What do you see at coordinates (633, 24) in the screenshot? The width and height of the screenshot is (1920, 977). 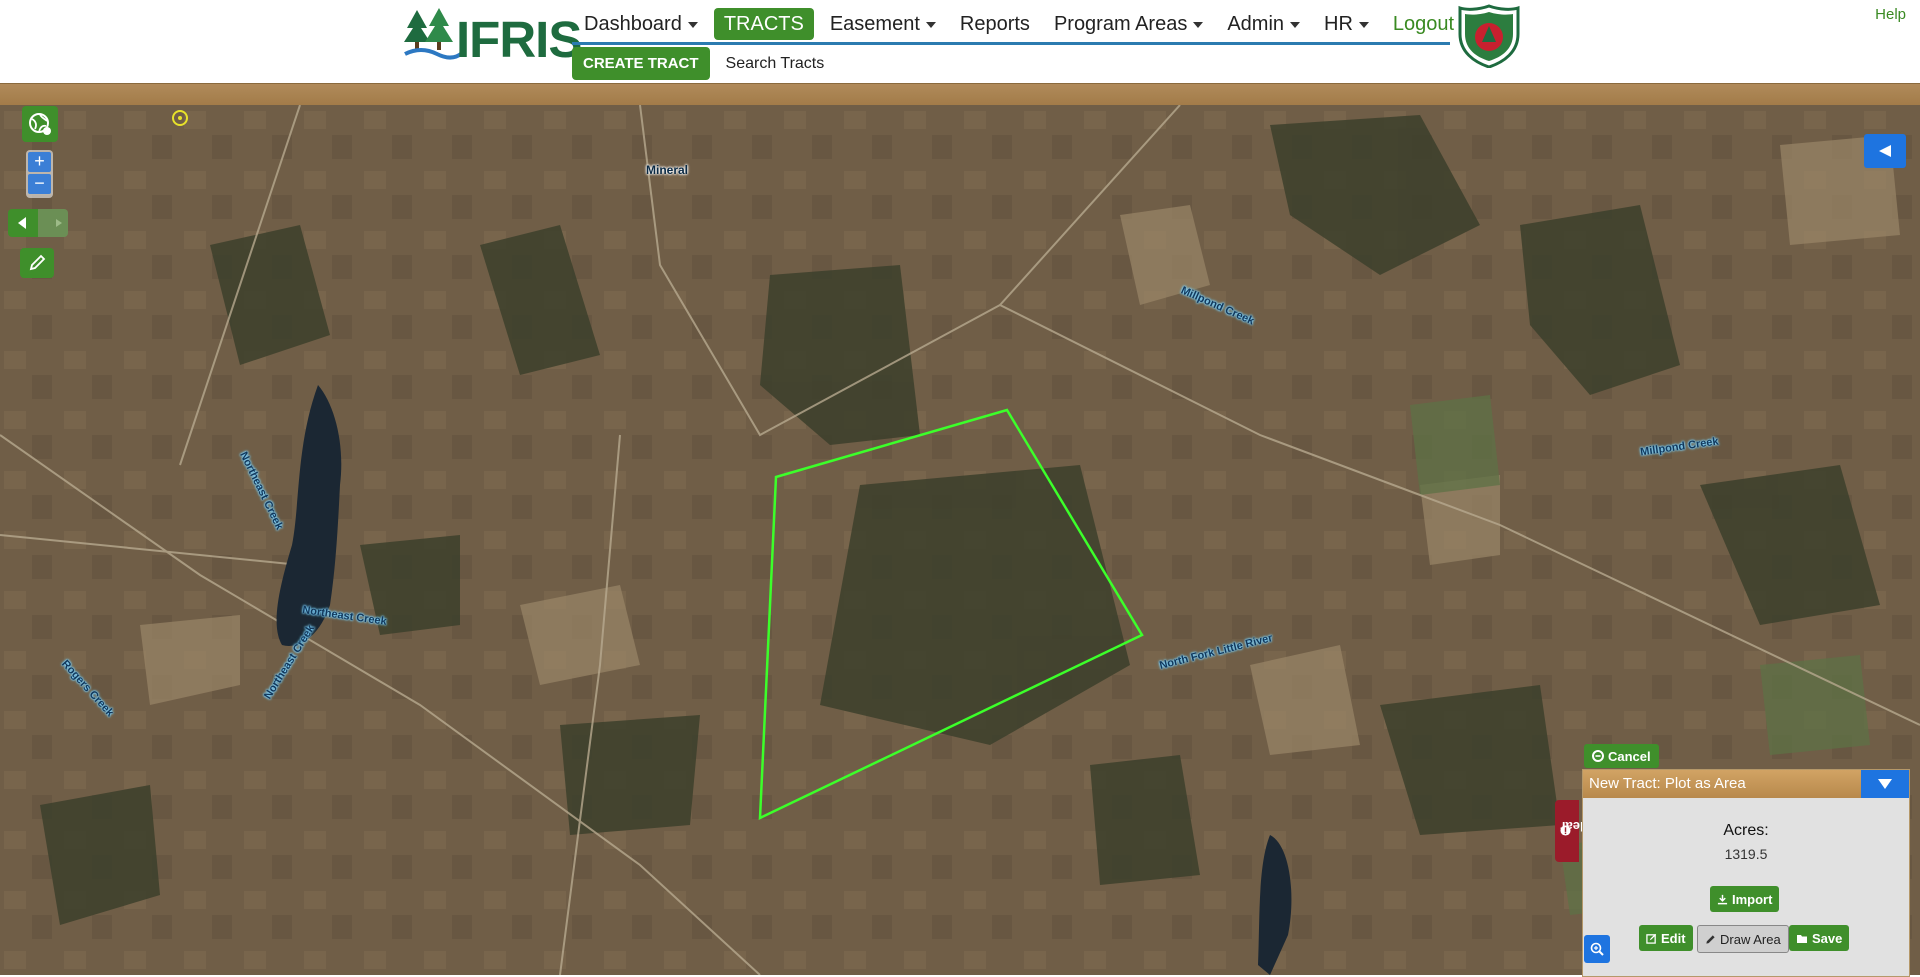 I see `nav-dashboard-label: Dashboard` at bounding box center [633, 24].